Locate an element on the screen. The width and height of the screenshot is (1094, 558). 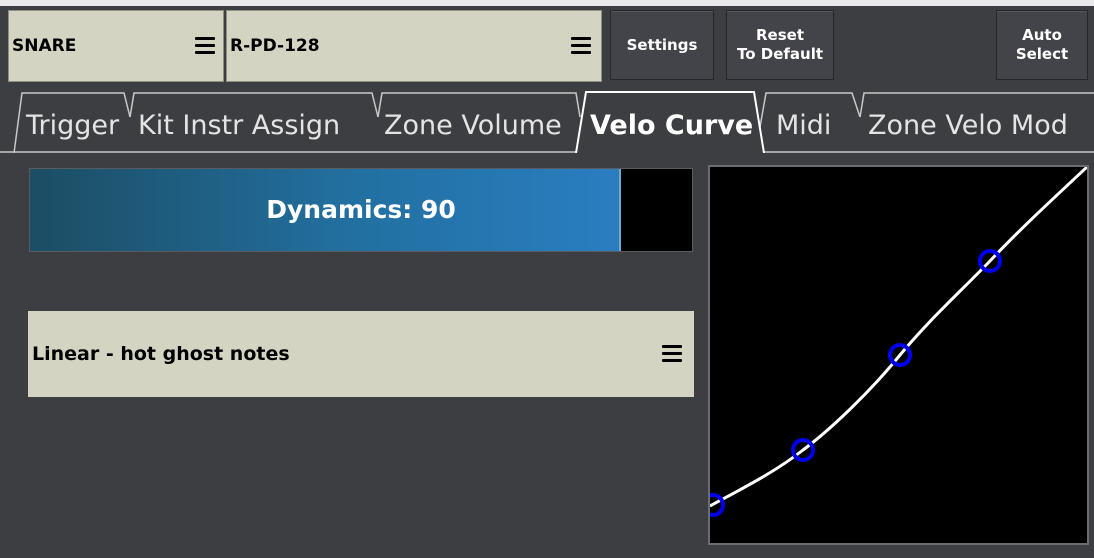
tab-trigger: Trigger is located at coordinates (72, 126).